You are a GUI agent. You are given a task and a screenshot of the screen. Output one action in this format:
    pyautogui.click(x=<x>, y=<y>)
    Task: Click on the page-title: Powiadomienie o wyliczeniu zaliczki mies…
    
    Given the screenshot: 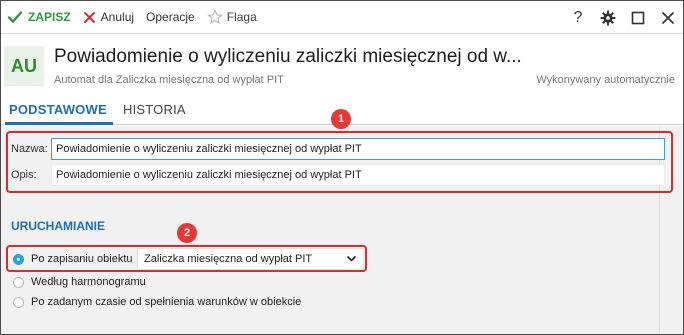 What is the action you would take?
    pyautogui.click(x=288, y=56)
    